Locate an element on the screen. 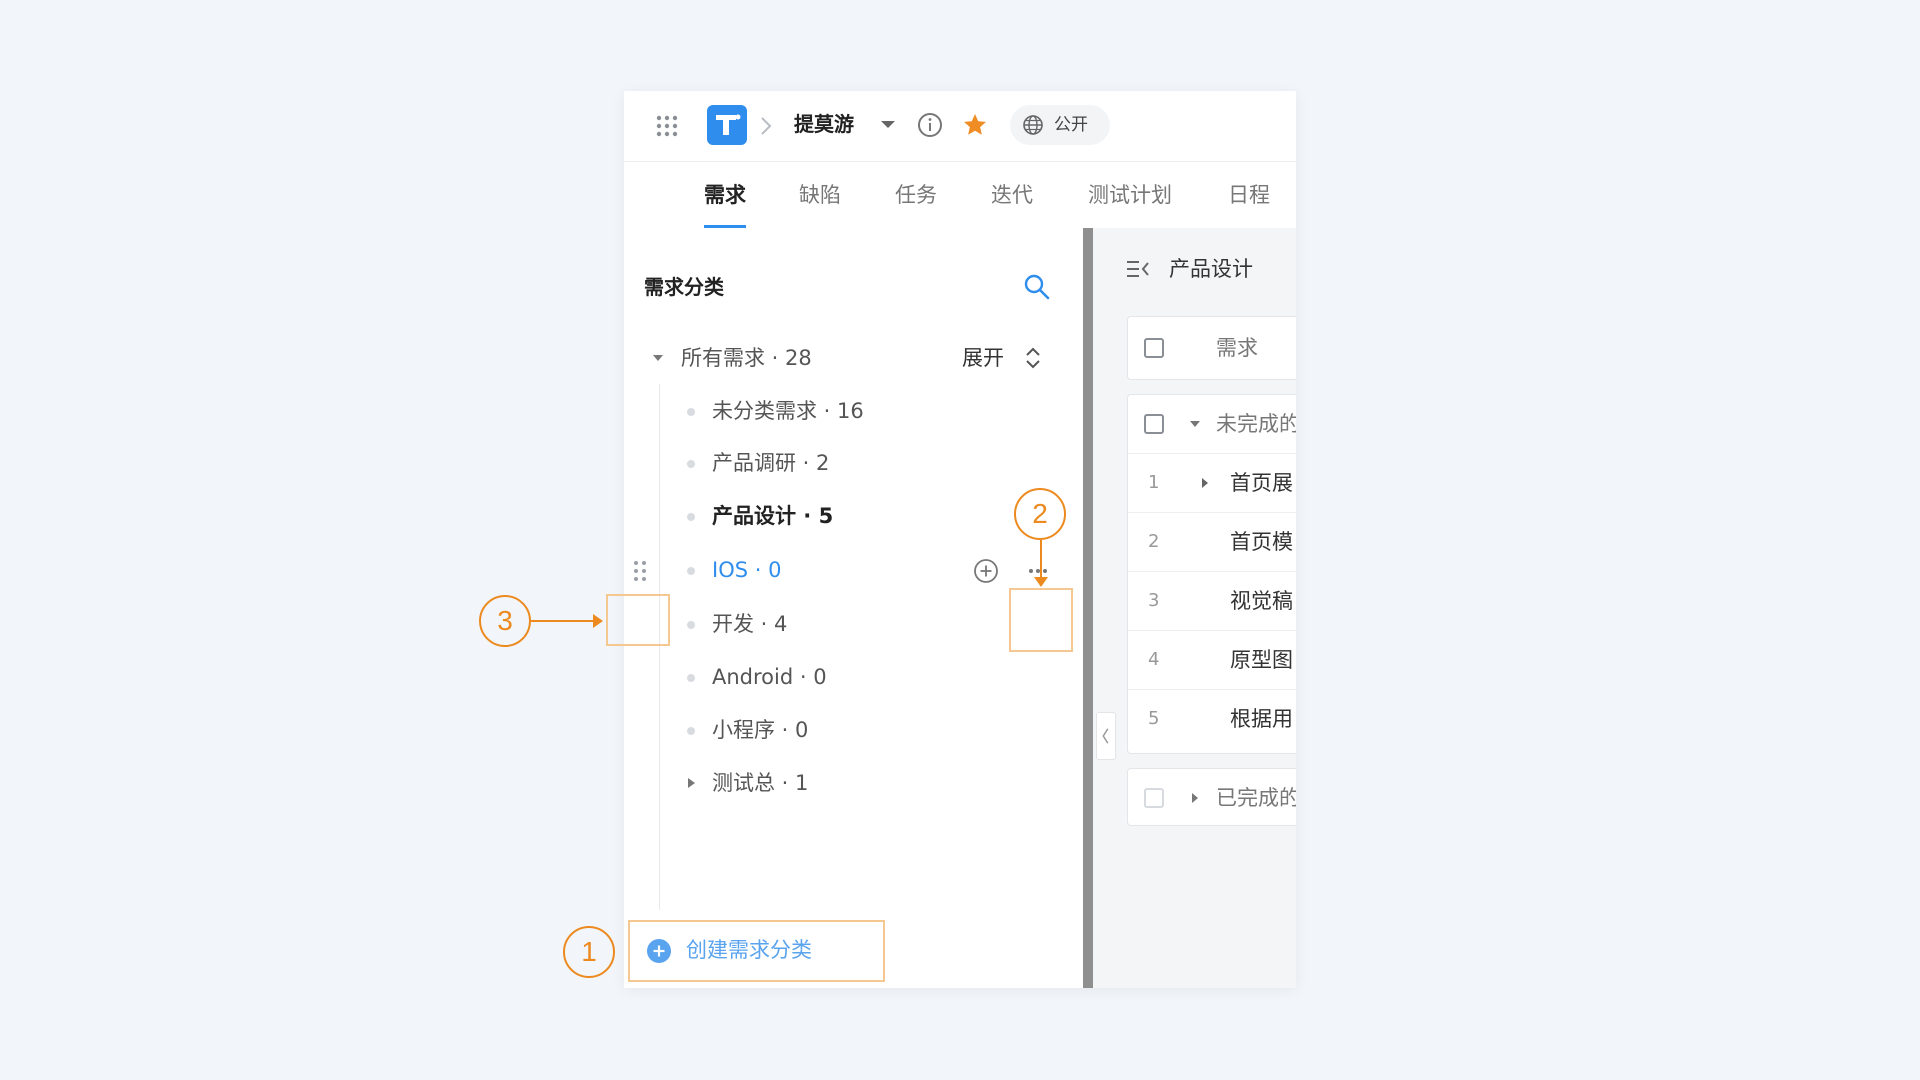 The width and height of the screenshot is (1920, 1080). expand-collapse-icon is located at coordinates (1033, 358).